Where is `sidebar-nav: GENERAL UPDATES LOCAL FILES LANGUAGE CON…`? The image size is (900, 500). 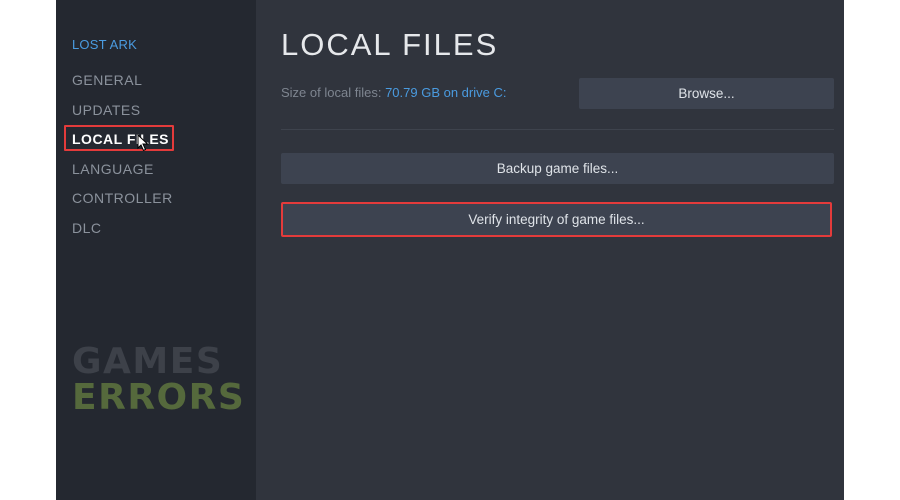 sidebar-nav: GENERAL UPDATES LOCAL FILES LANGUAGE CON… is located at coordinates (122, 160).